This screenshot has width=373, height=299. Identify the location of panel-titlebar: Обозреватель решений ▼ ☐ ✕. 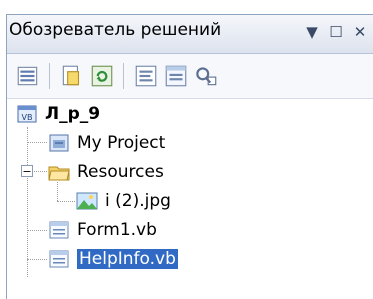
(190, 34).